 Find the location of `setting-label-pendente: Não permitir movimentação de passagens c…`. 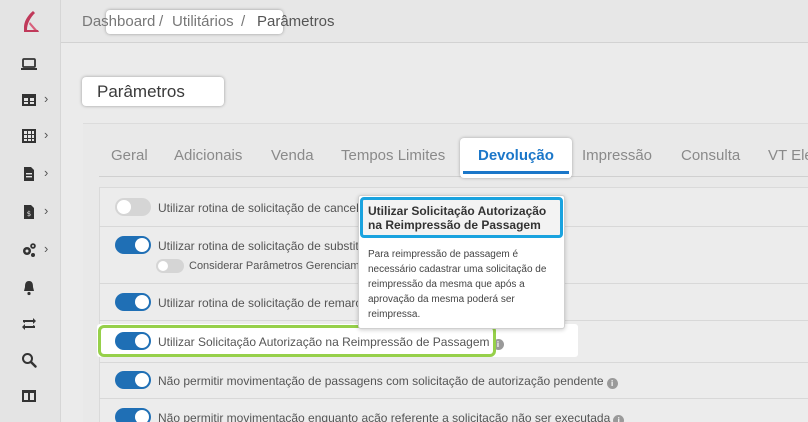

setting-label-pendente: Não permitir movimentação de passagens c… is located at coordinates (388, 381).